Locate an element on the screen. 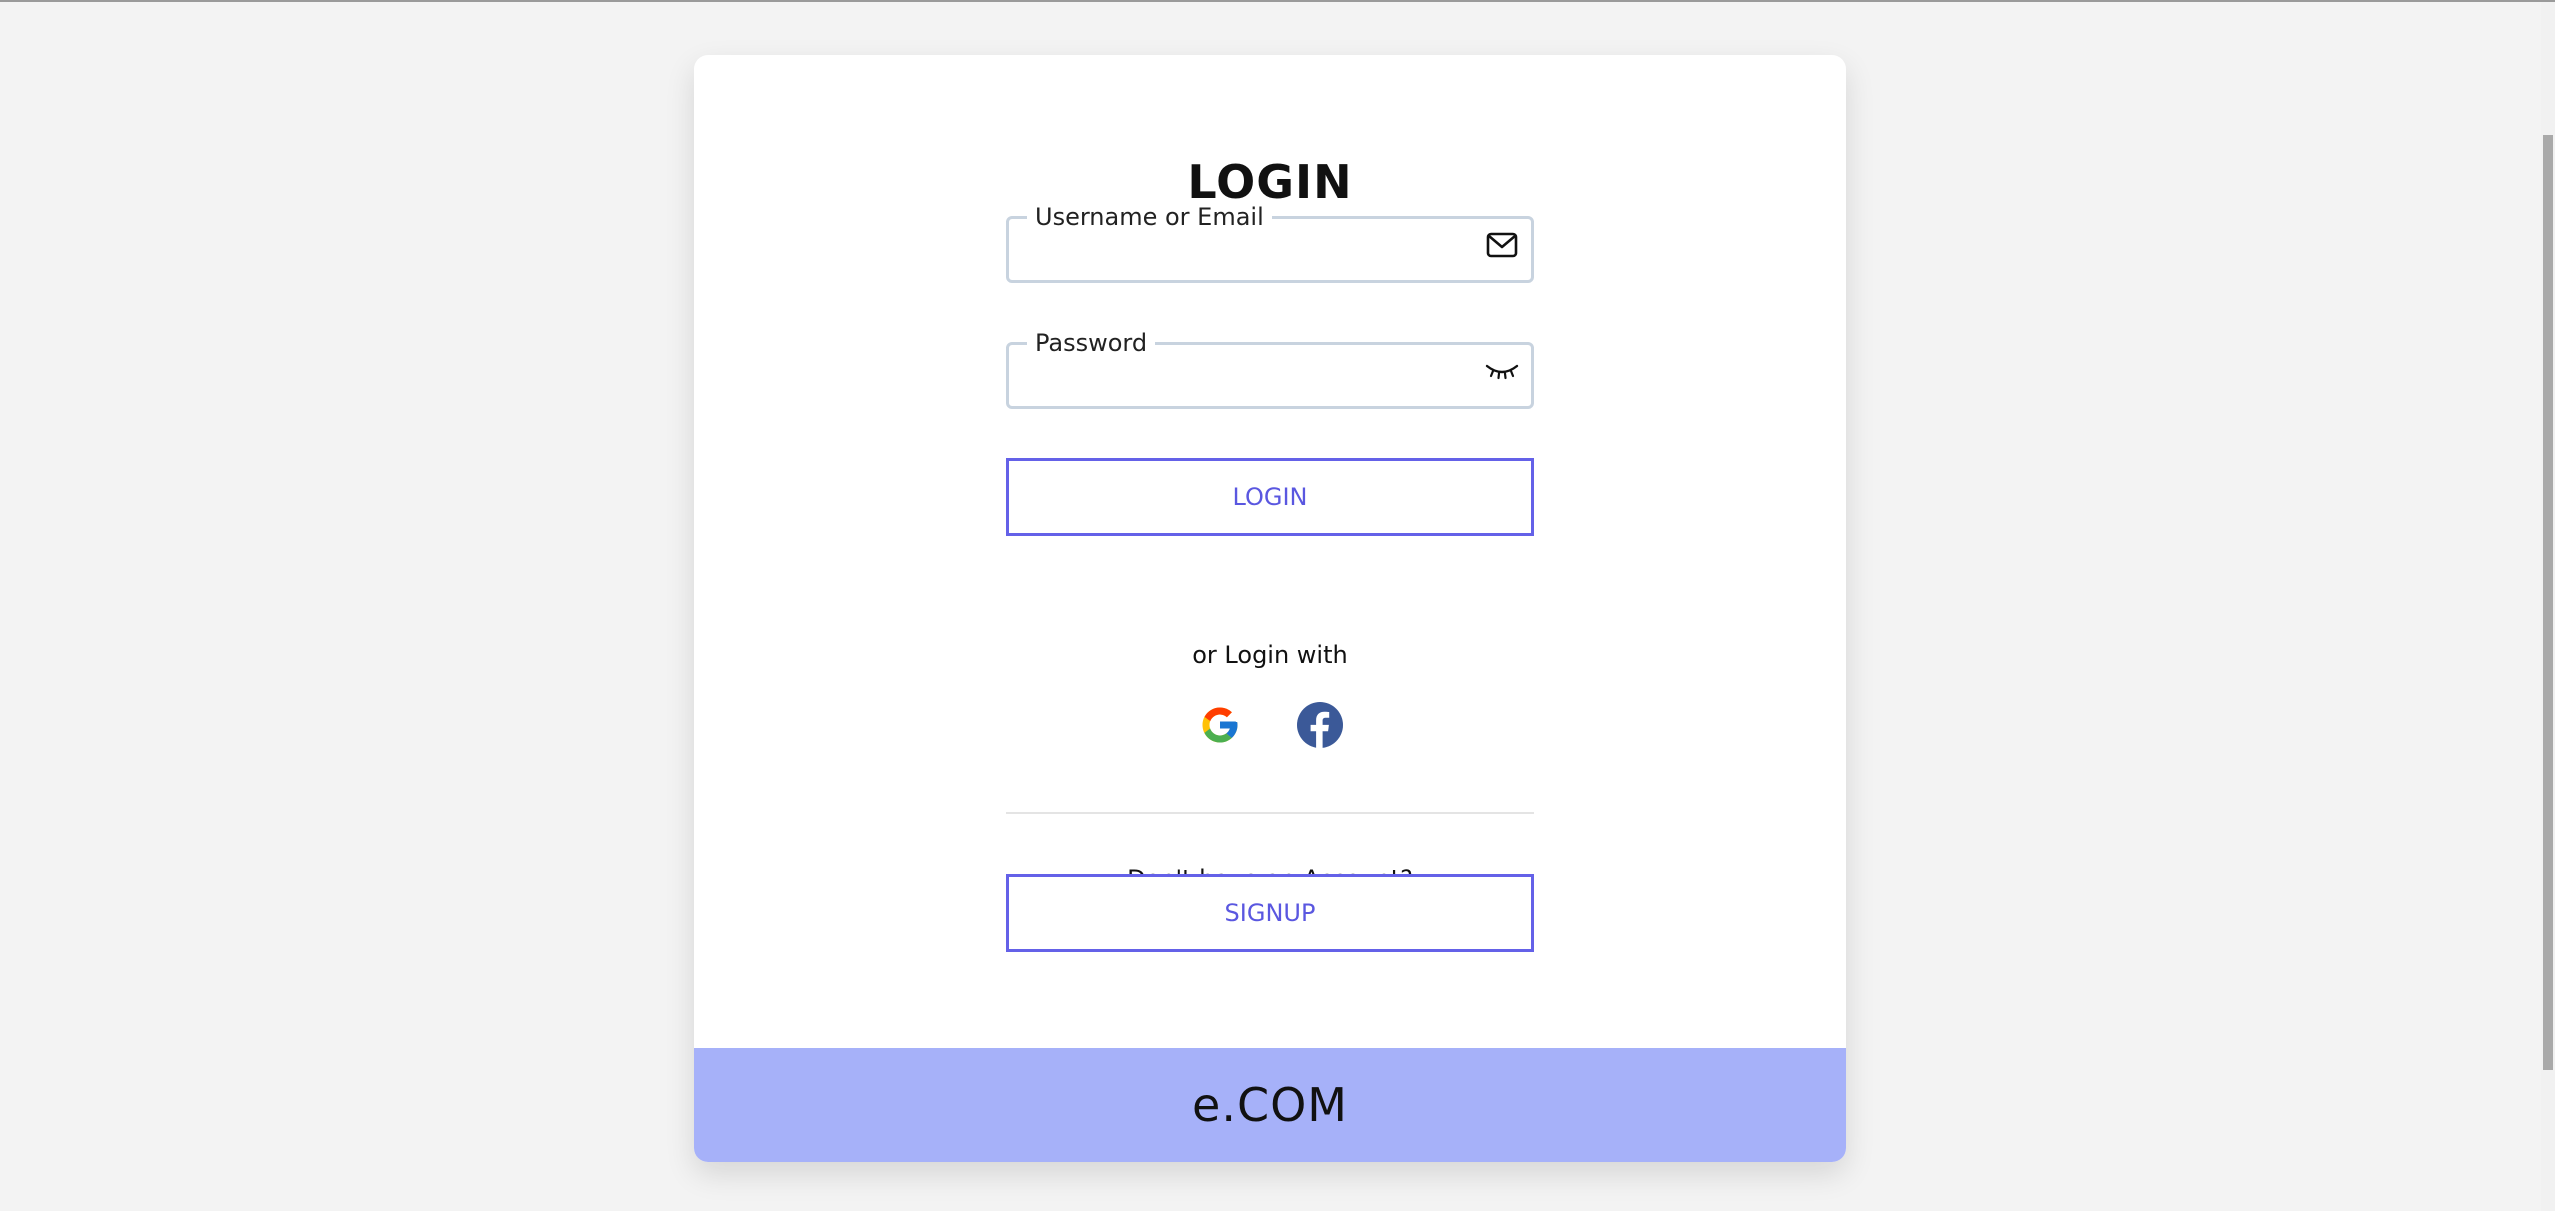 The width and height of the screenshot is (2555, 1211). facebook-login-button is located at coordinates (1320, 727).